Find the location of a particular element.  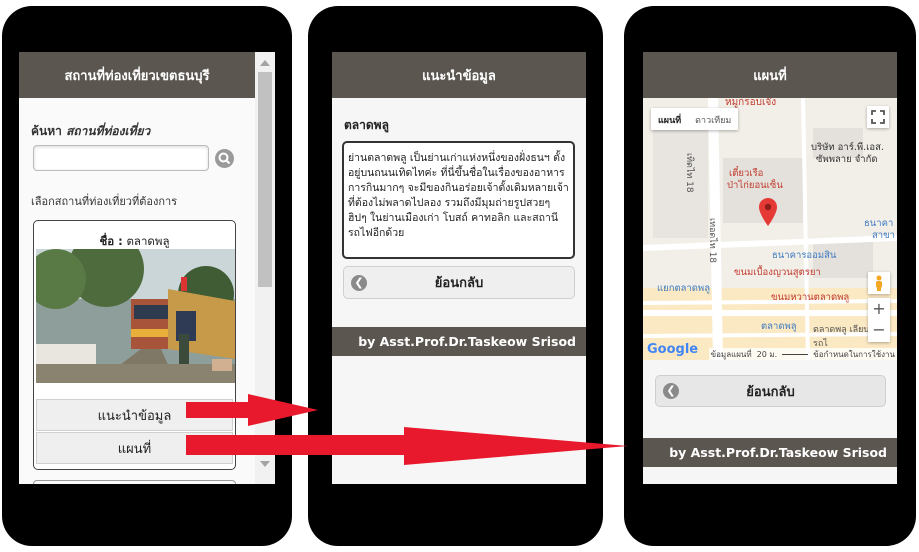

zoom-in-icon: + is located at coordinates (879, 309).